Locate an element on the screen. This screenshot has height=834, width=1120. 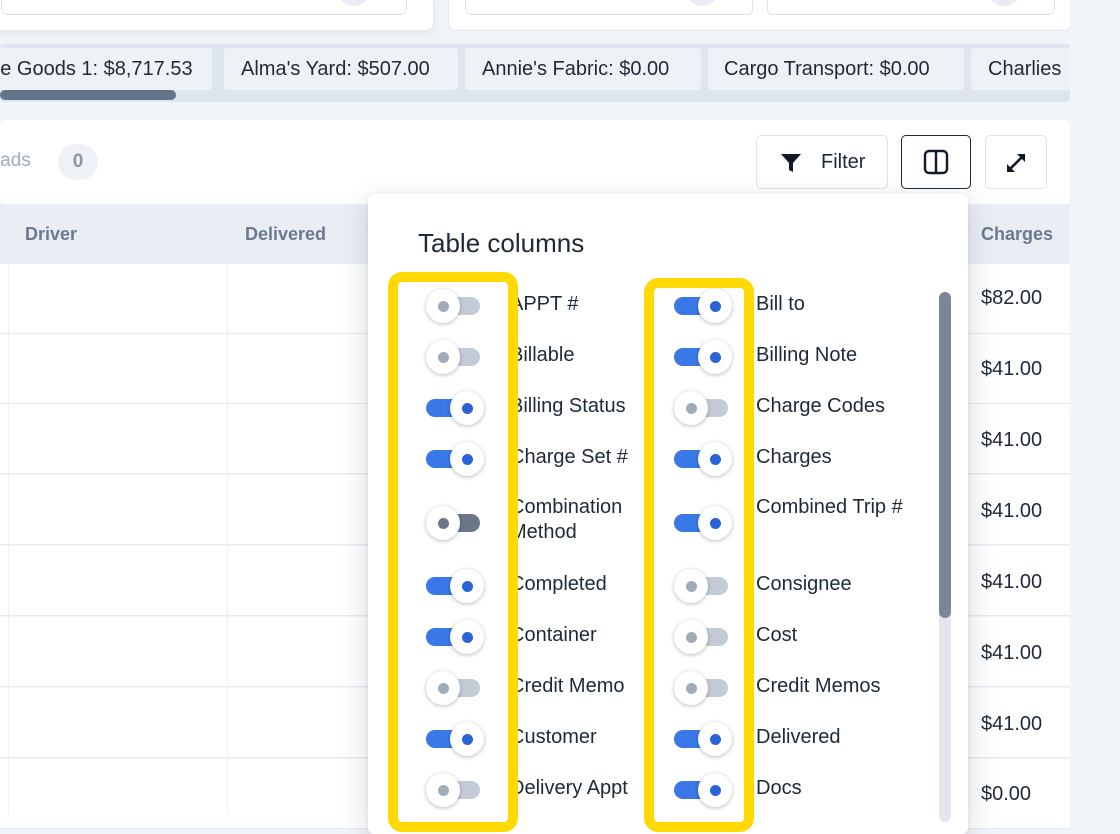
customer-chip-label: Annie's Fabric: $0.00 is located at coordinates (576, 69).